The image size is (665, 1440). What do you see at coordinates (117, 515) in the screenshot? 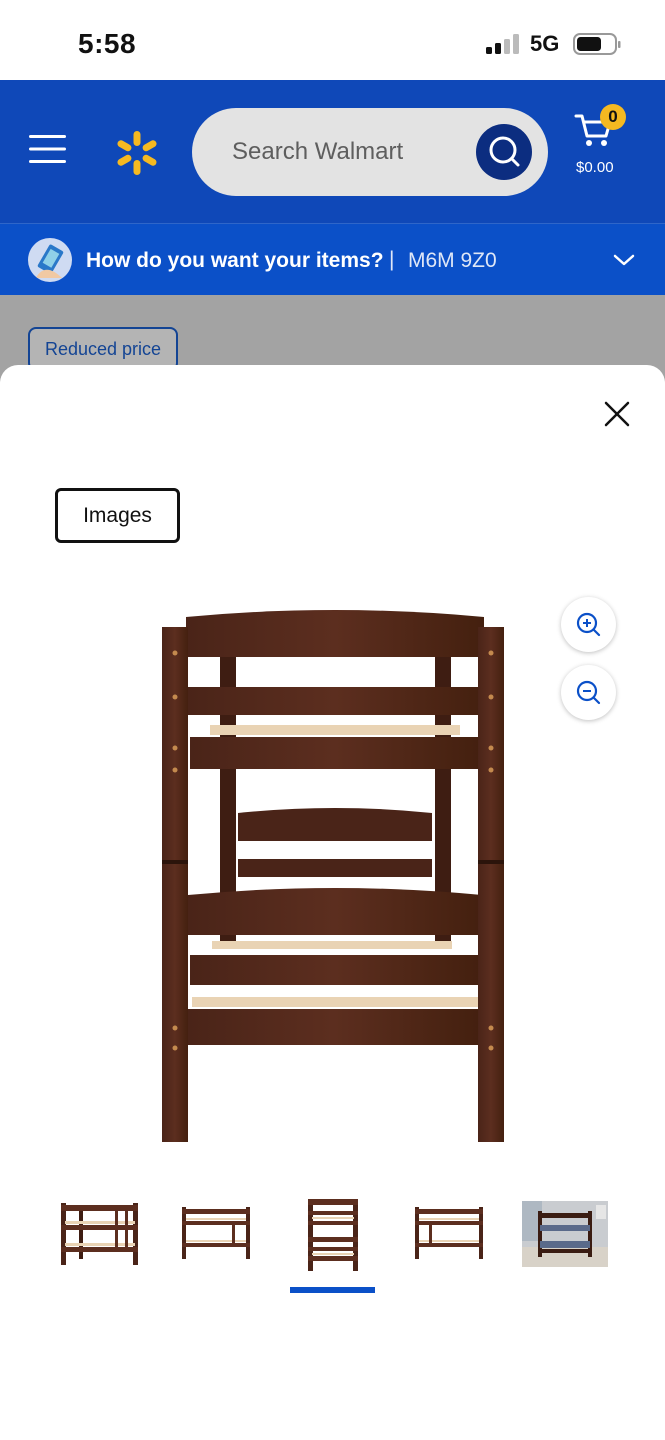
I see `tab-images: Images` at bounding box center [117, 515].